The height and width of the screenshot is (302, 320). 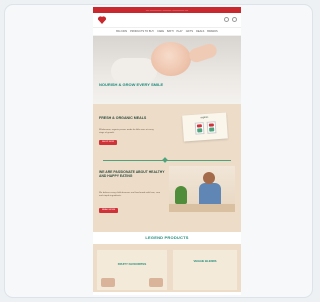 I want to click on category-title: VEGGIE BLENDS, so click(x=205, y=261).